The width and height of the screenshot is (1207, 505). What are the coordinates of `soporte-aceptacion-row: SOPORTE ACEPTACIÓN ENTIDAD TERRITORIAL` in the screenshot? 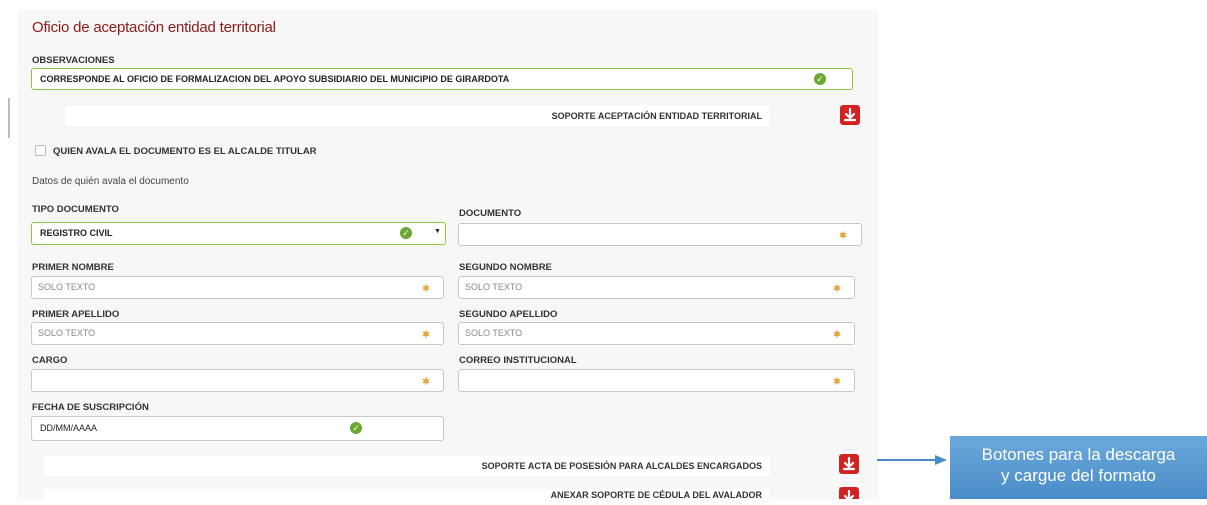 It's located at (417, 116).